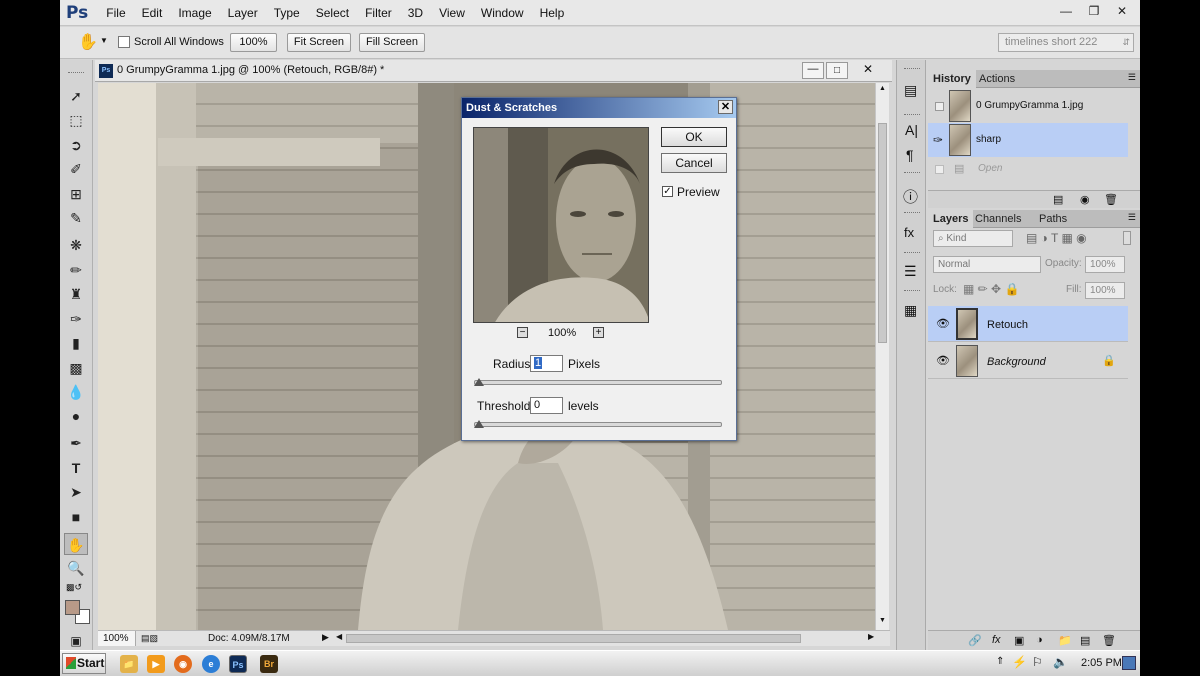  Describe the element at coordinates (378, 13) in the screenshot. I see `menu-filter: Filter` at that location.